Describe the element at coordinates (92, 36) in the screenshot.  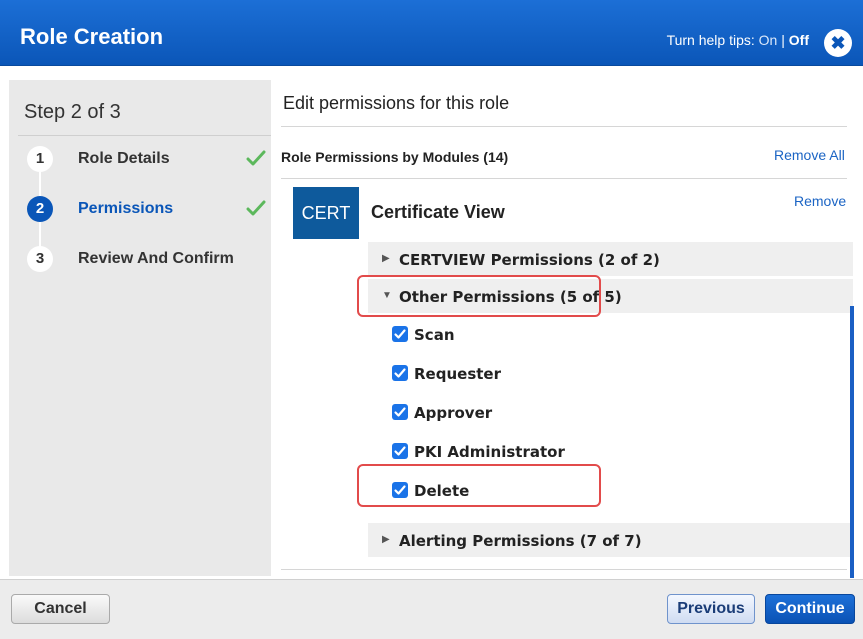
I see `dialog-title: Role Creation` at that location.